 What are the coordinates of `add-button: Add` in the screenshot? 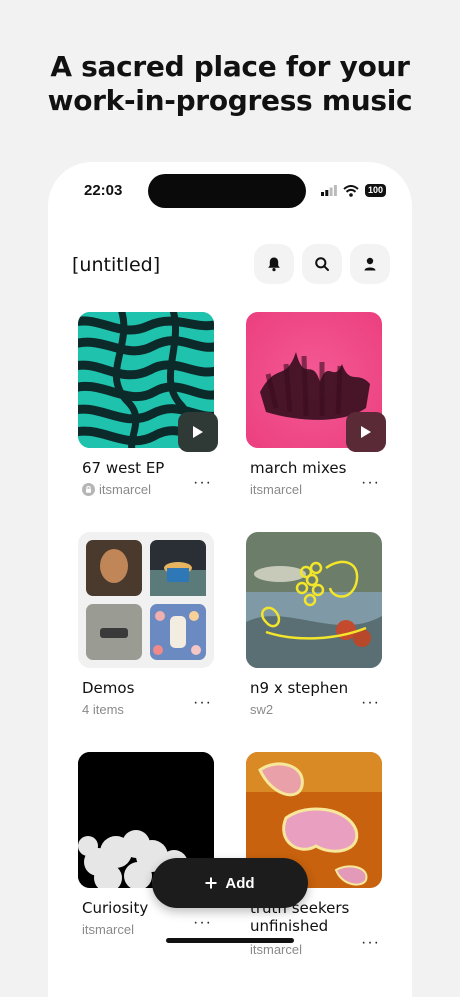 It's located at (230, 883).